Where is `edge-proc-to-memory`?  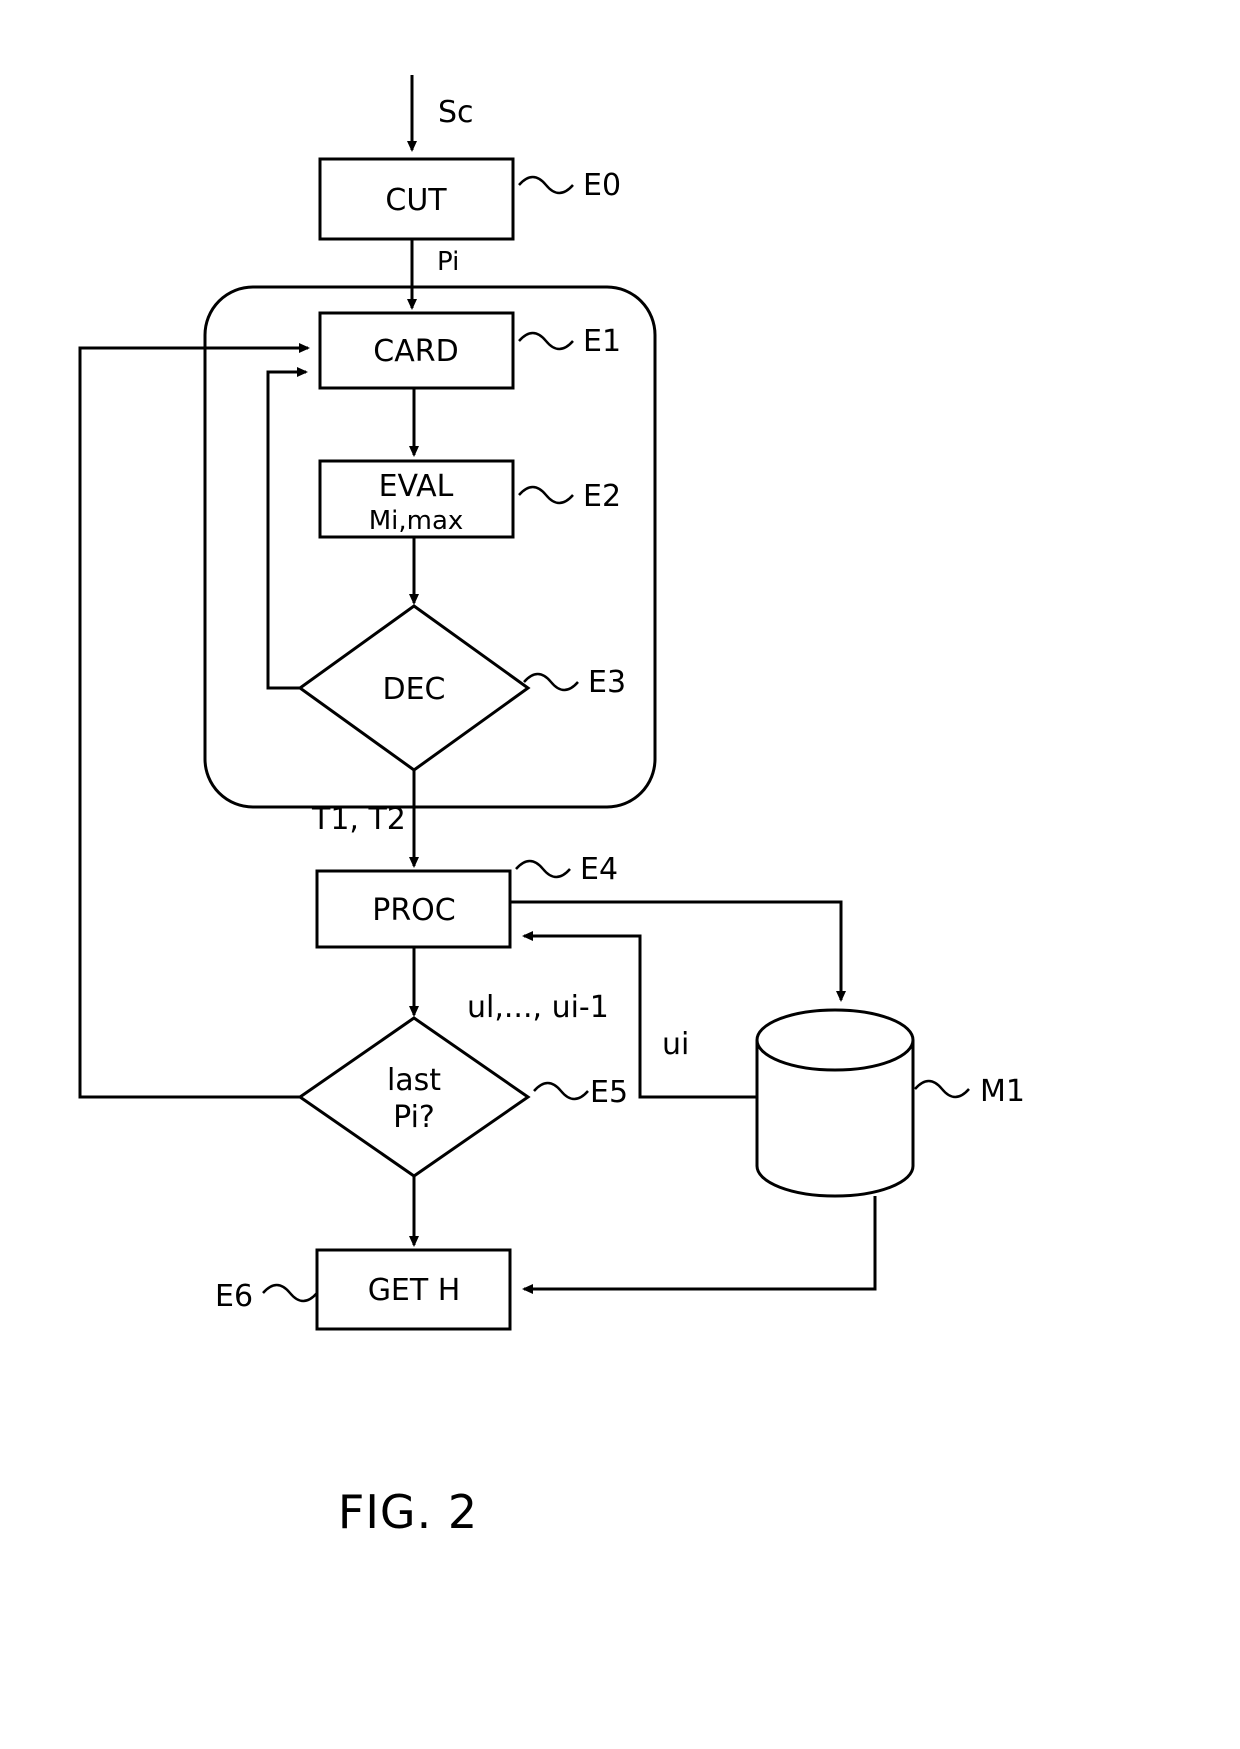 edge-proc-to-memory is located at coordinates (678, 951).